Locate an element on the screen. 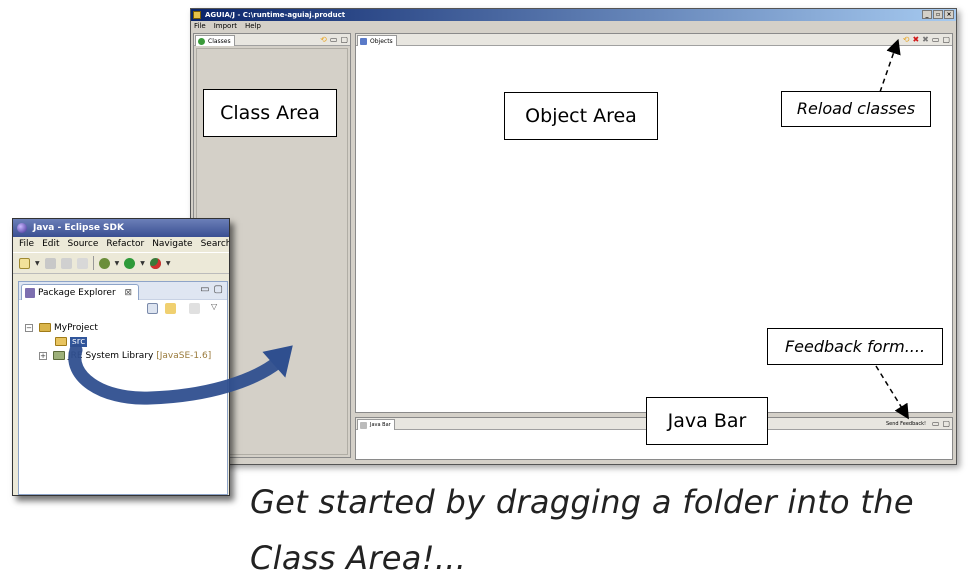 The width and height of the screenshot is (975, 583). new-icon is located at coordinates (24, 263).